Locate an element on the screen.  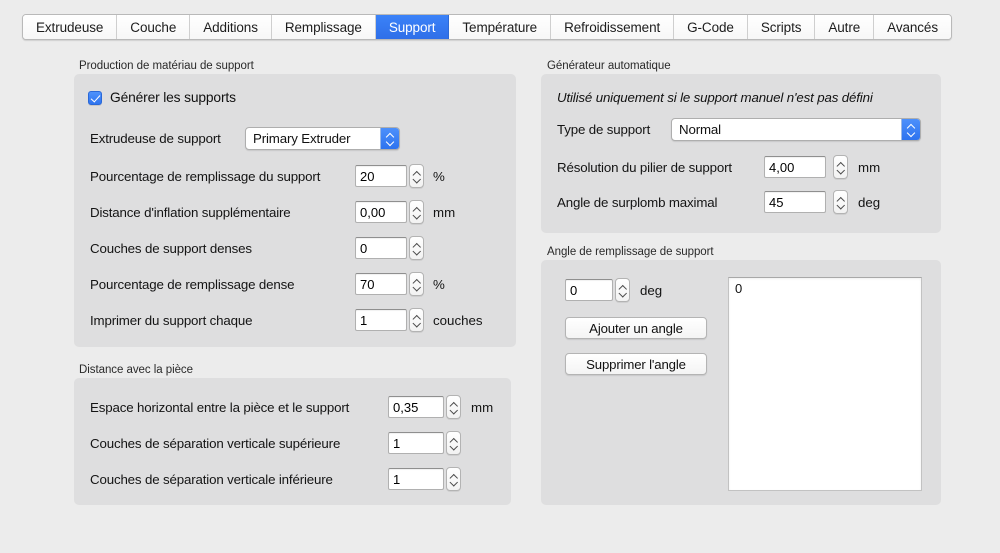
extra-inflation-distance-stepper is located at coordinates (416, 212).